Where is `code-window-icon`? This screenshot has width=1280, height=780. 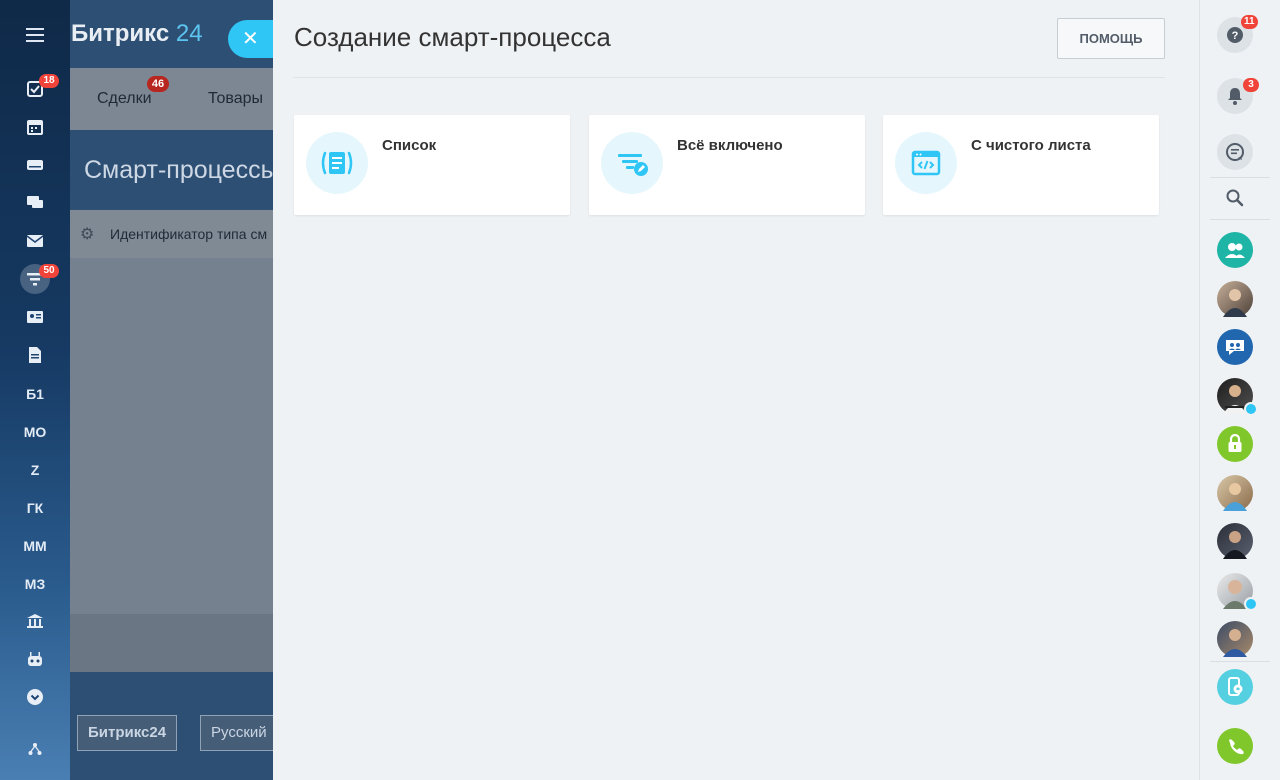 code-window-icon is located at coordinates (926, 163).